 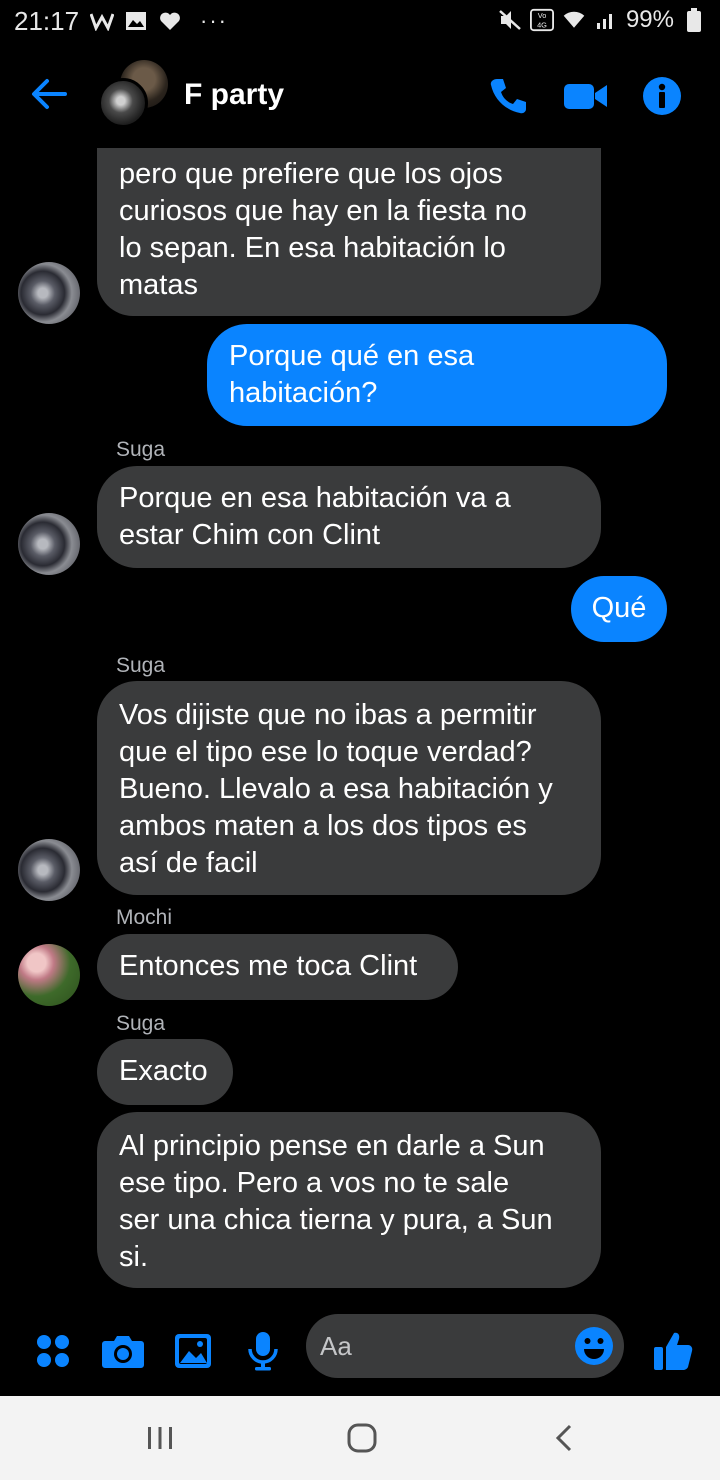 What do you see at coordinates (542, 15) in the screenshot?
I see `svg-text: Vo` at bounding box center [542, 15].